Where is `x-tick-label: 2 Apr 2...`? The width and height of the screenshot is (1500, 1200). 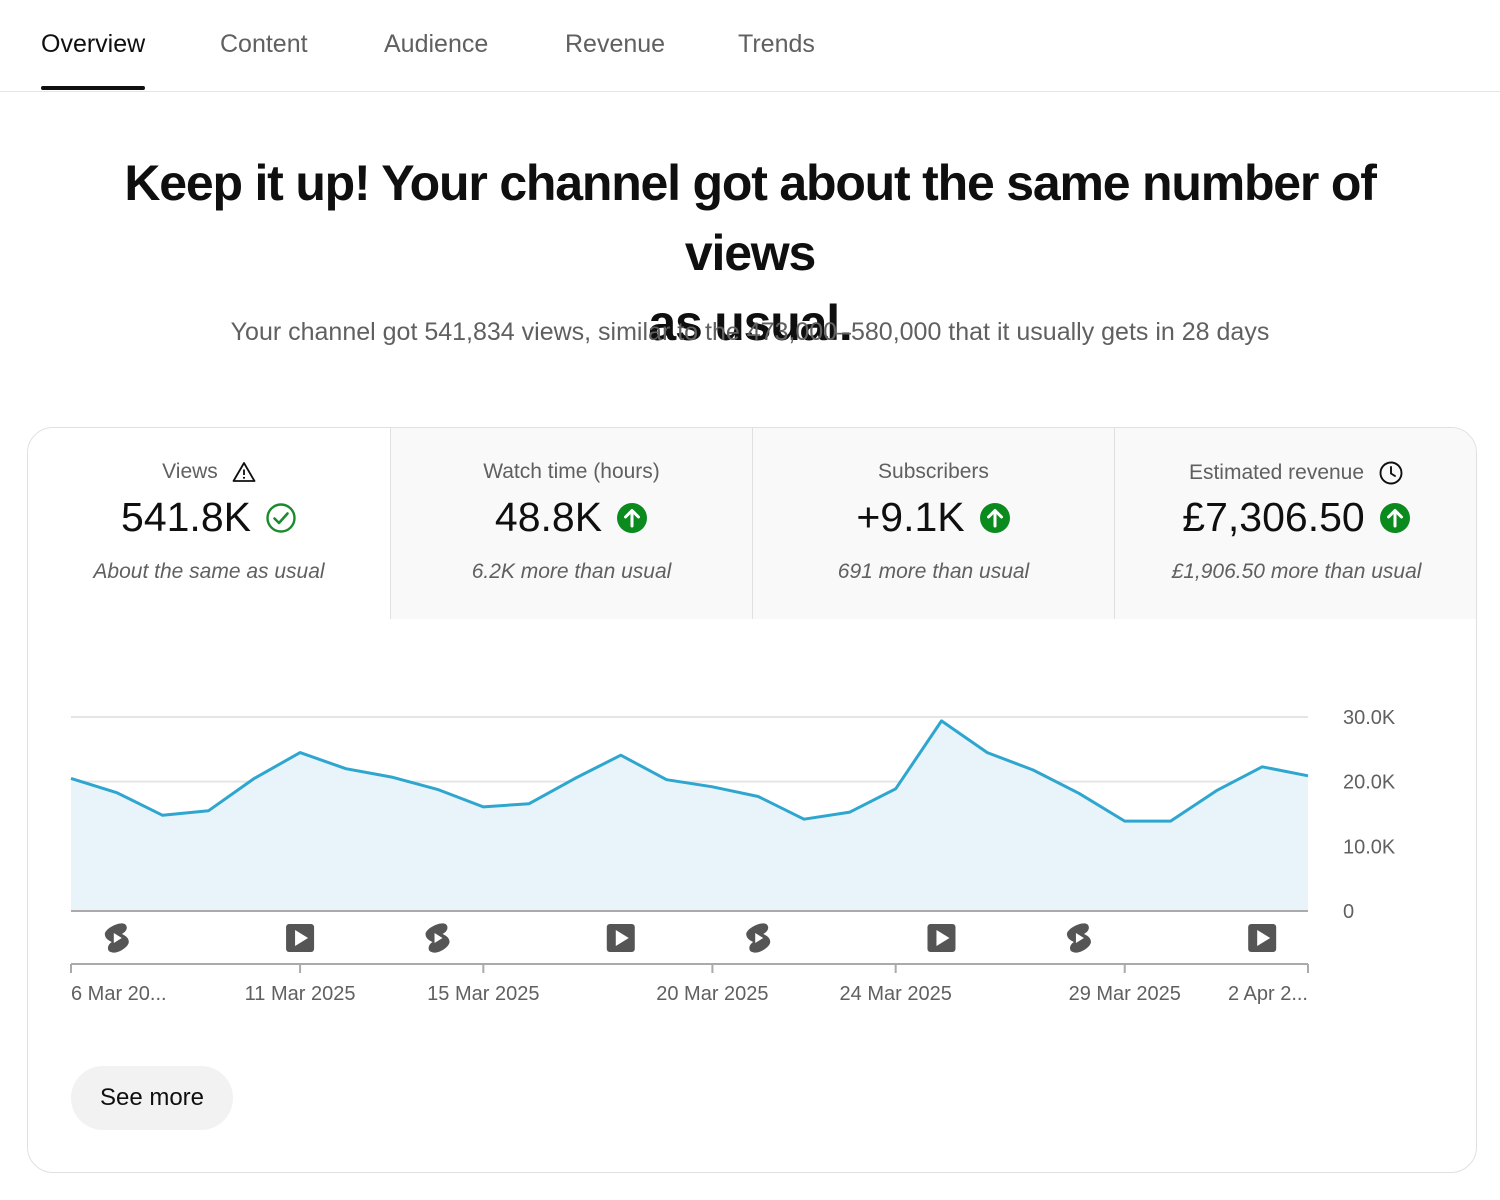 x-tick-label: 2 Apr 2... is located at coordinates (1268, 994).